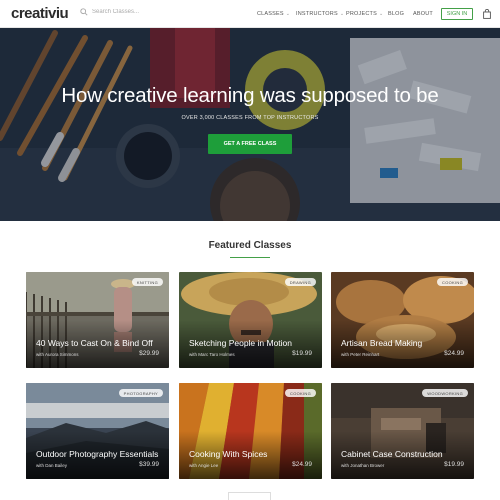 This screenshot has height=500, width=500. I want to click on class-instructor: with Aurora Simmons, so click(57, 354).